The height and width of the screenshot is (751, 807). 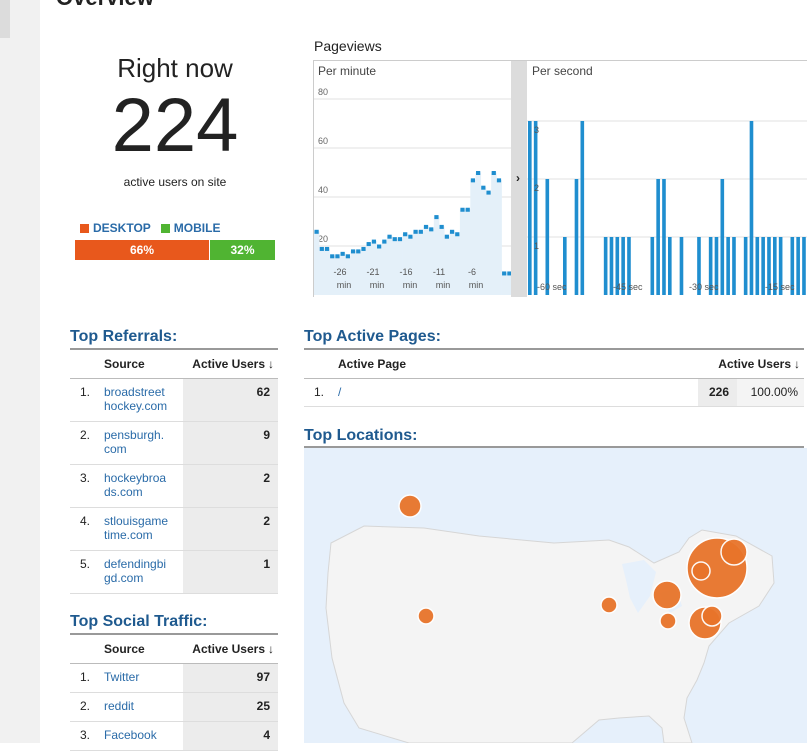 I want to click on x-tick-label: -11, so click(x=439, y=272).